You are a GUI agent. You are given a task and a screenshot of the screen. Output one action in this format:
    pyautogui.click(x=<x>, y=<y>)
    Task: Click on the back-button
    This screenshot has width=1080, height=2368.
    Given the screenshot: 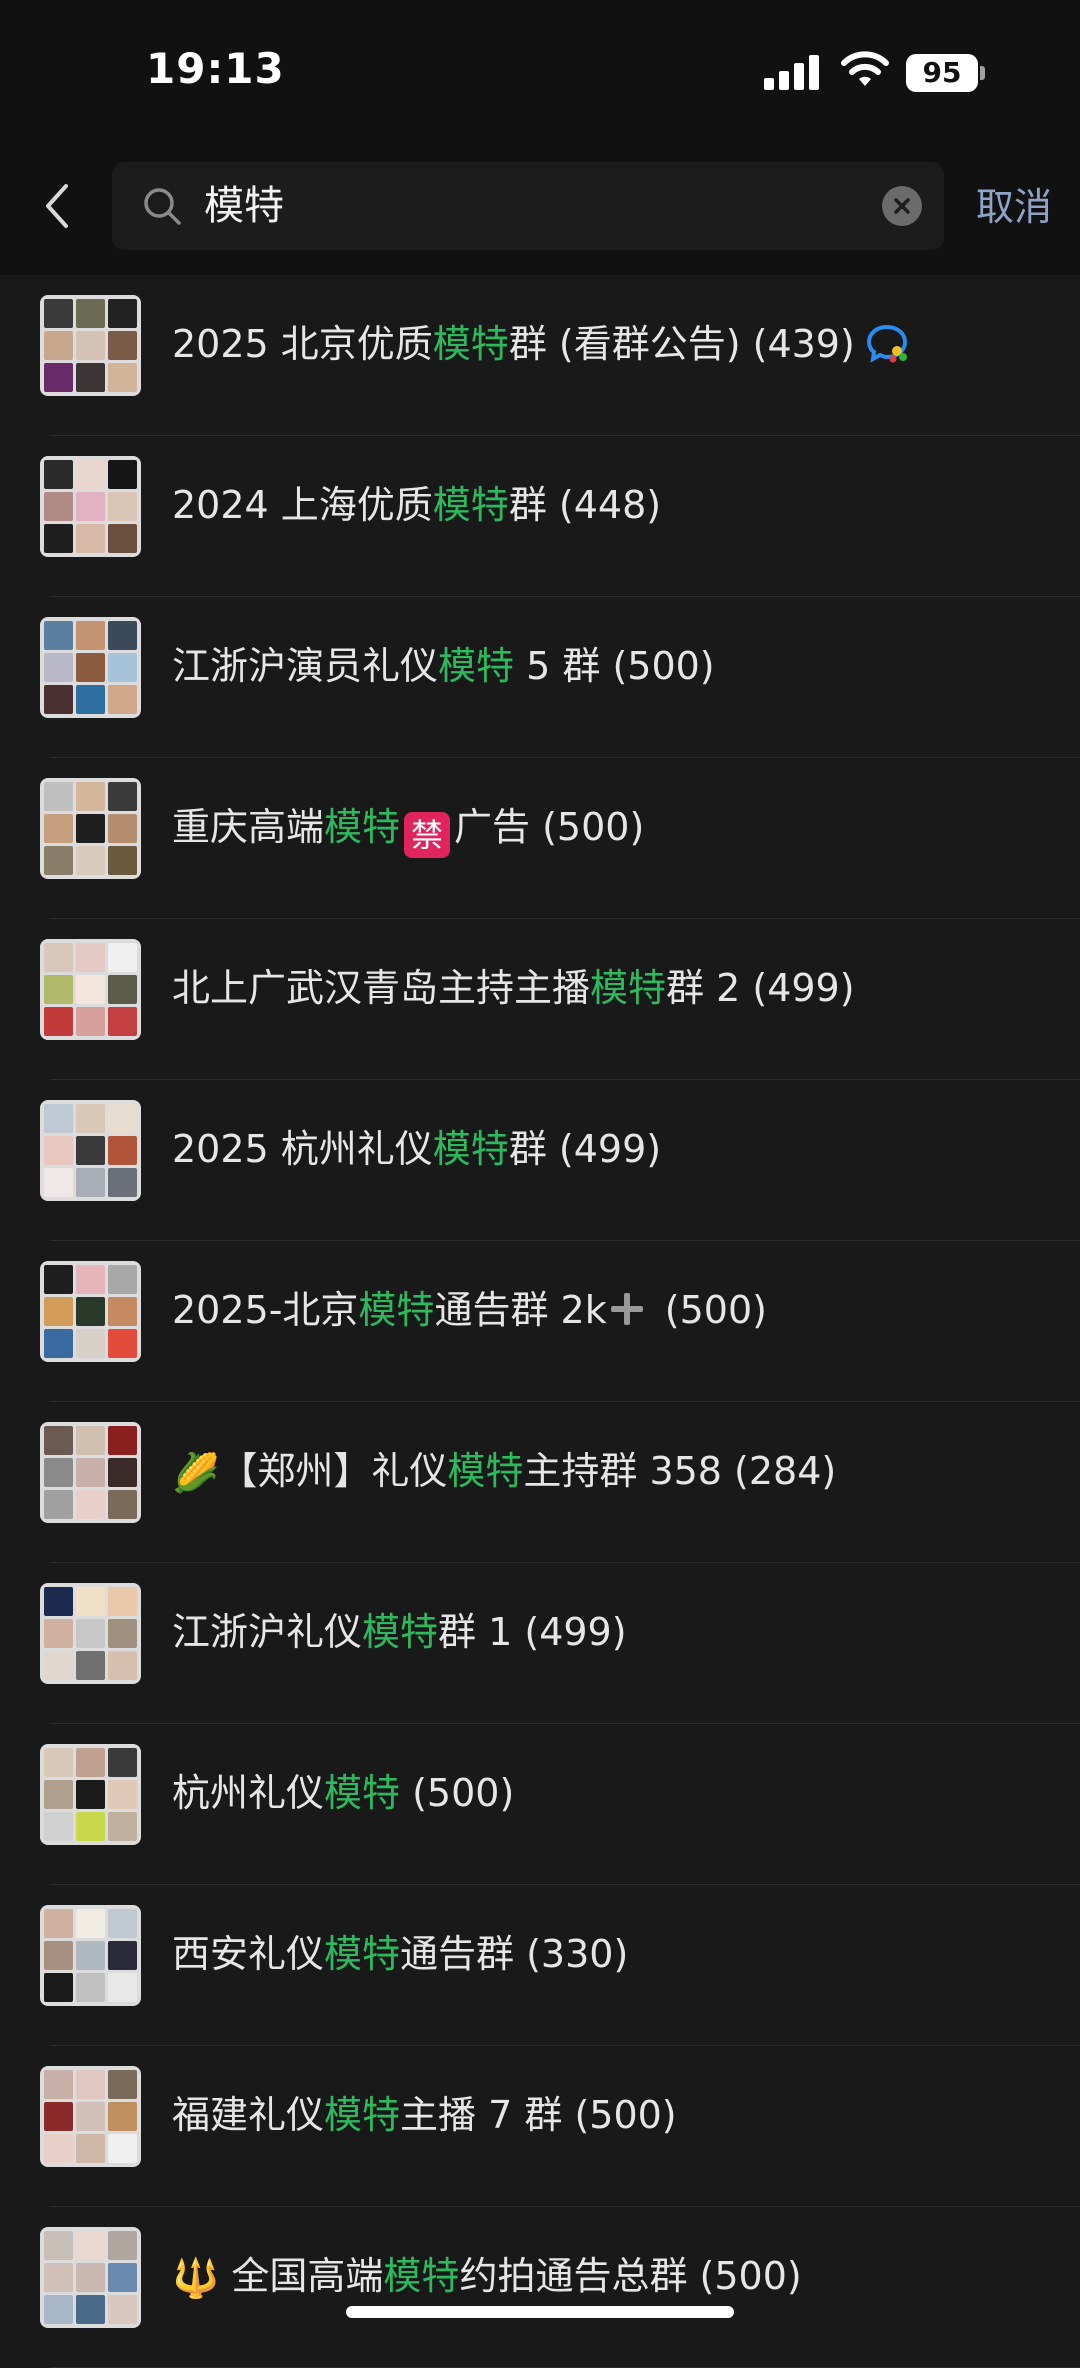 What is the action you would take?
    pyautogui.click(x=56, y=206)
    